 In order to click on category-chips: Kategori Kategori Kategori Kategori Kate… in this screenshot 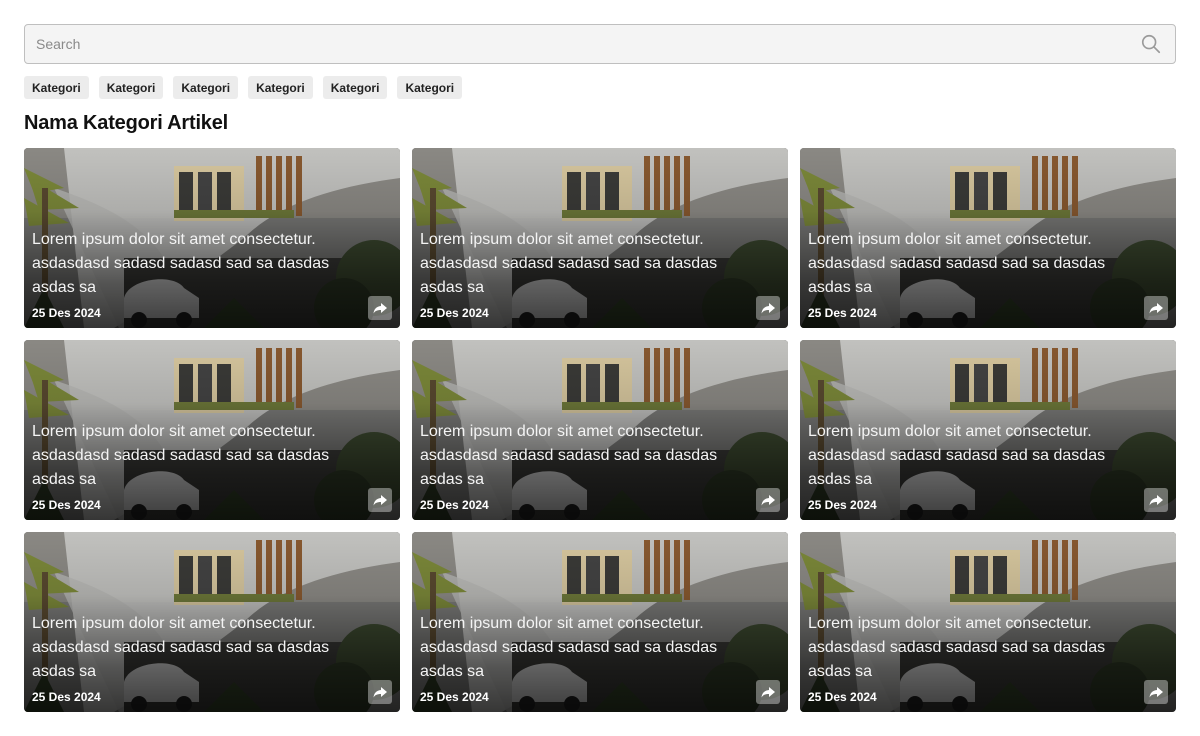, I will do `click(243, 87)`.